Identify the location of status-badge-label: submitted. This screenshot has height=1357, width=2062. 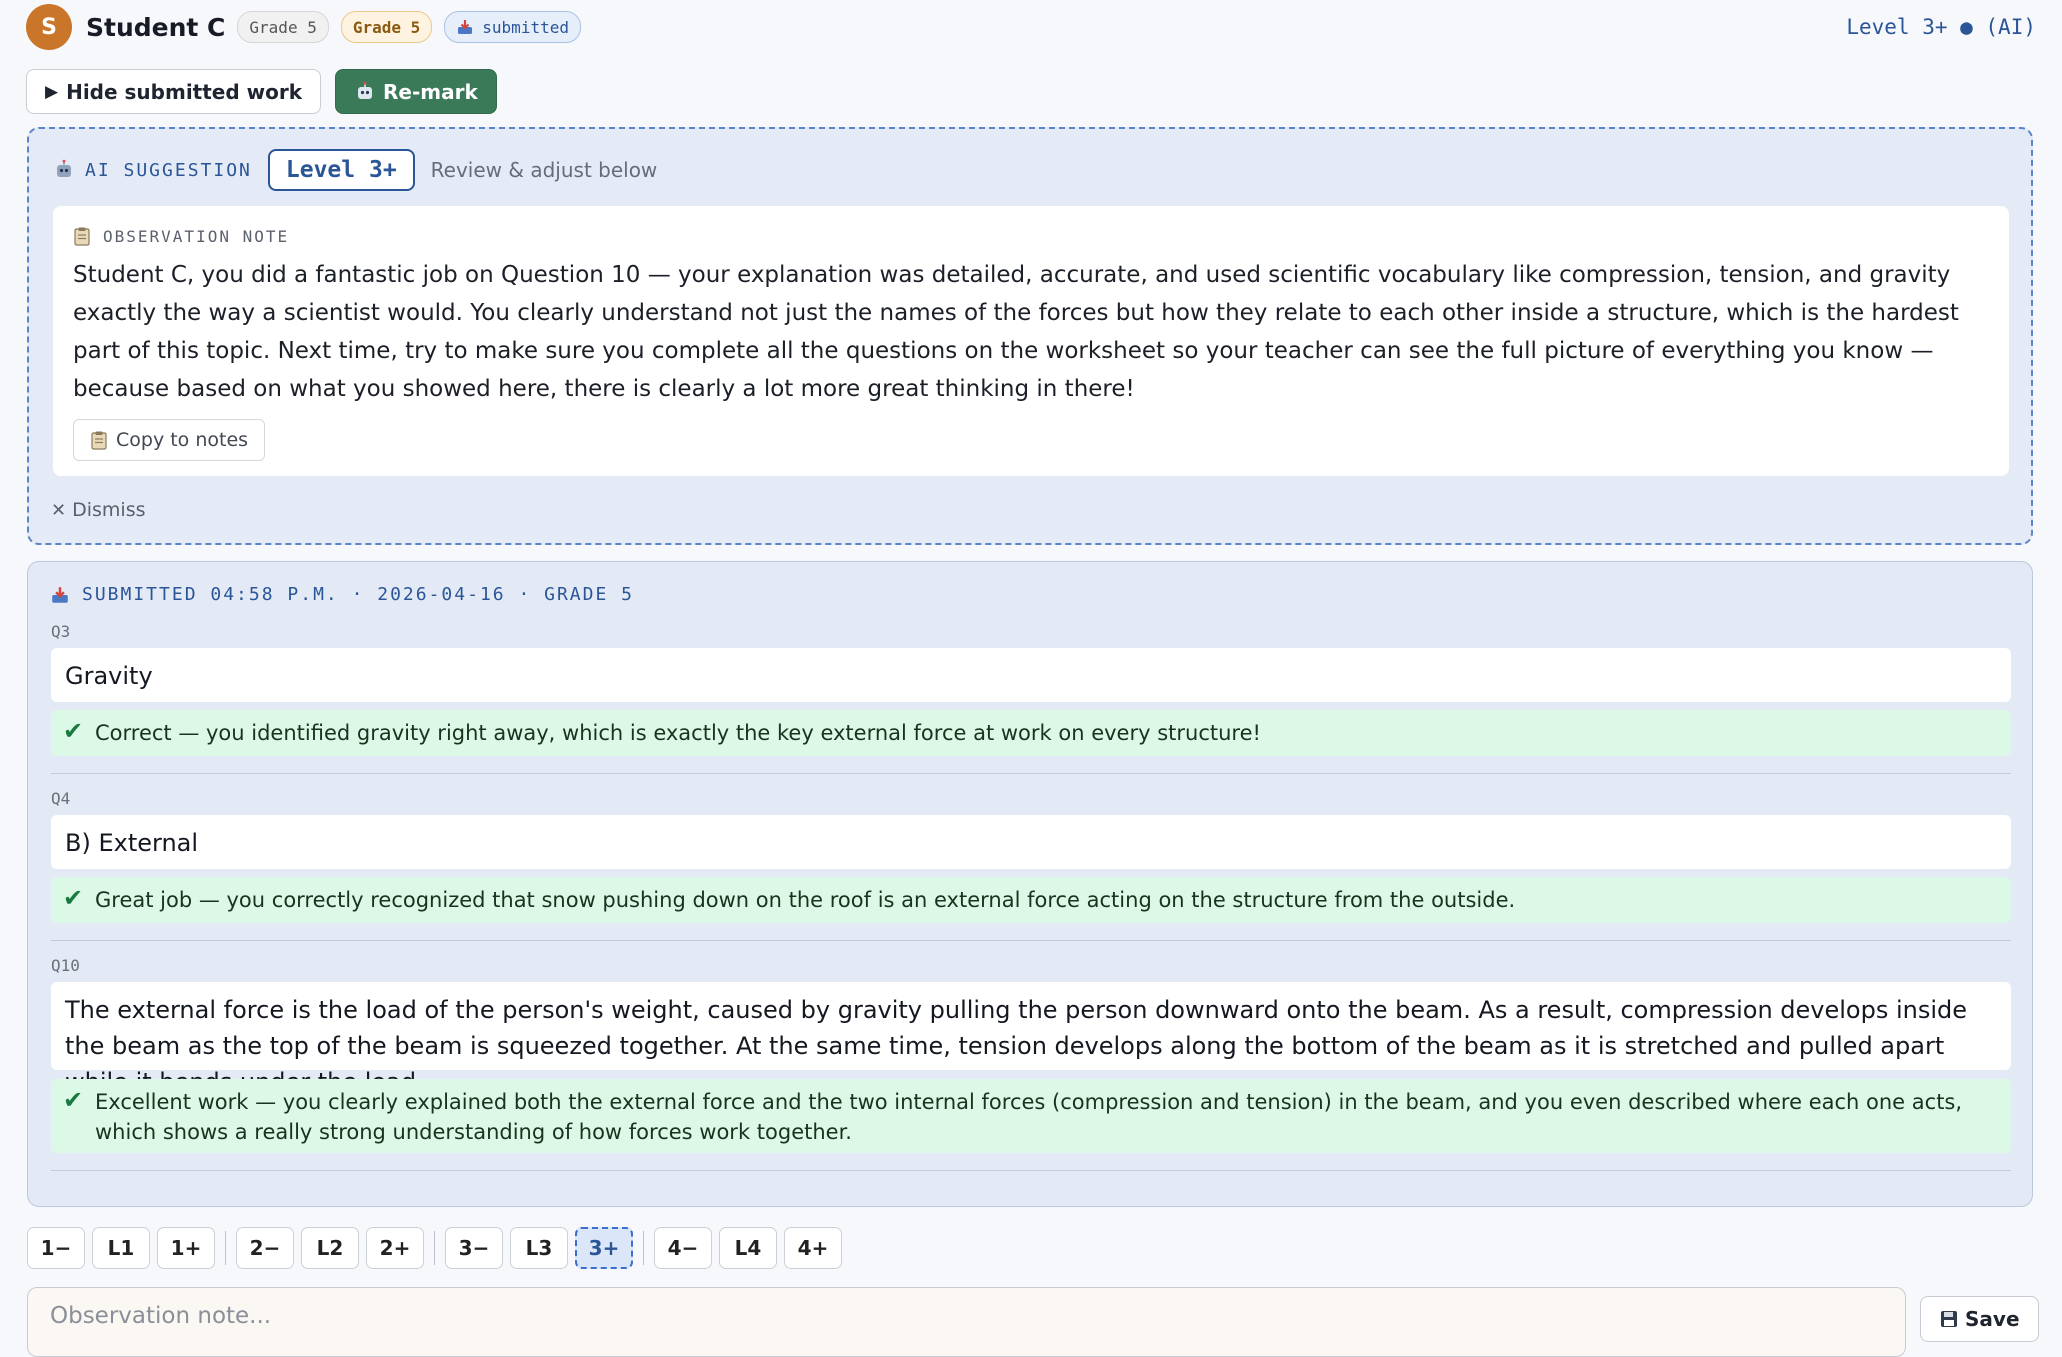
(525, 27).